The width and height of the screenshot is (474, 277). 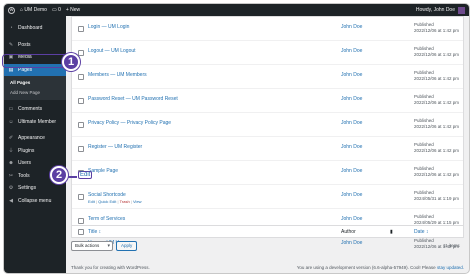 I want to click on page-title-link: Logout — UM Logout, so click(x=112, y=51).